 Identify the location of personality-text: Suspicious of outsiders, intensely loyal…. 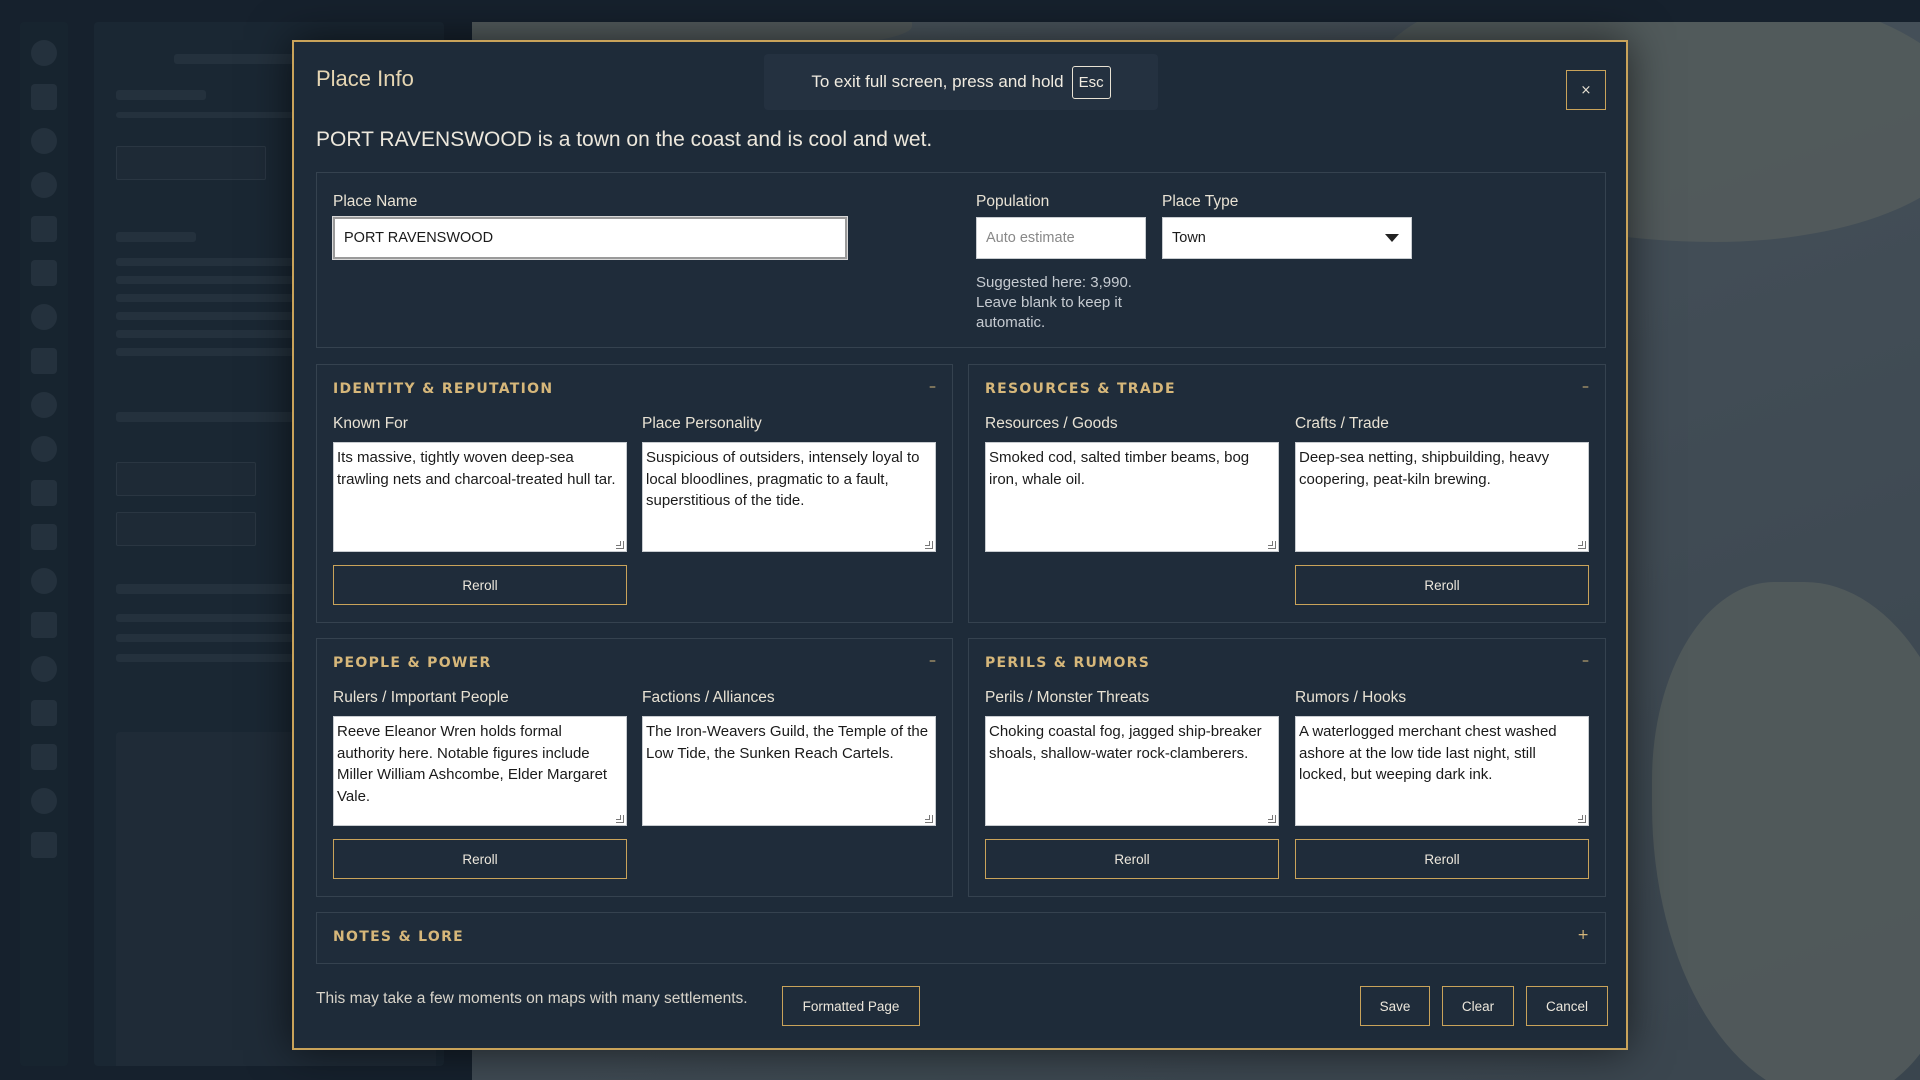
(783, 479).